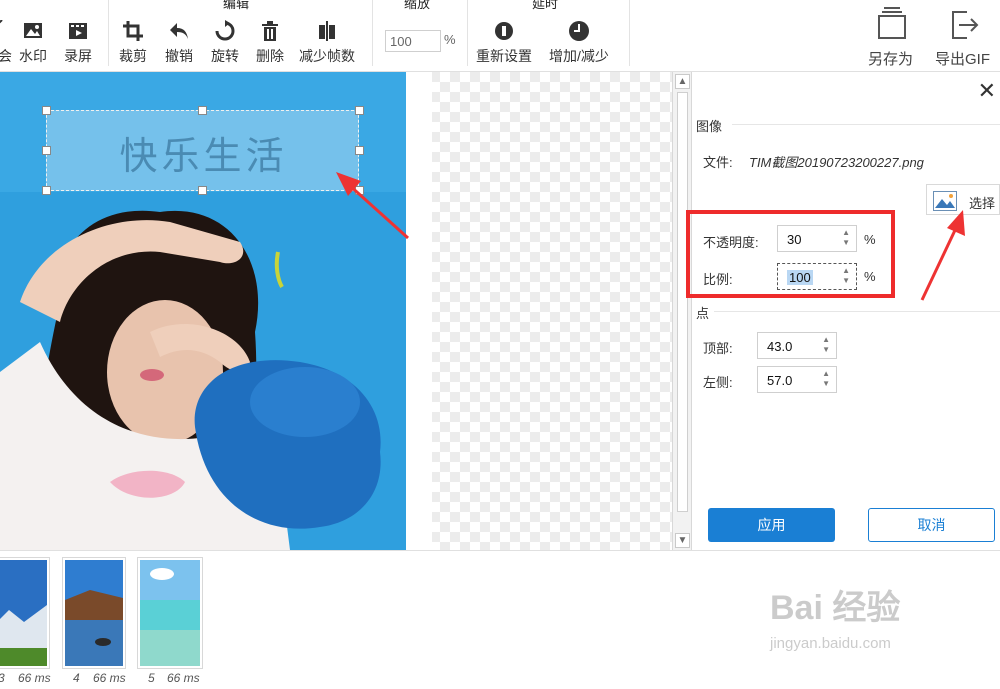  I want to click on picture-icon, so click(945, 201).